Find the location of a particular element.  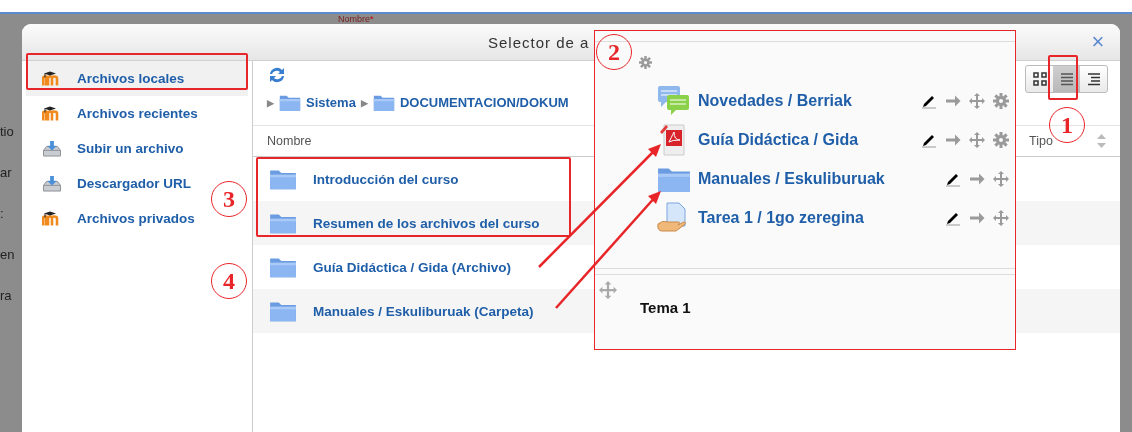

sidebar-item: Archivos recientes is located at coordinates (137, 113).